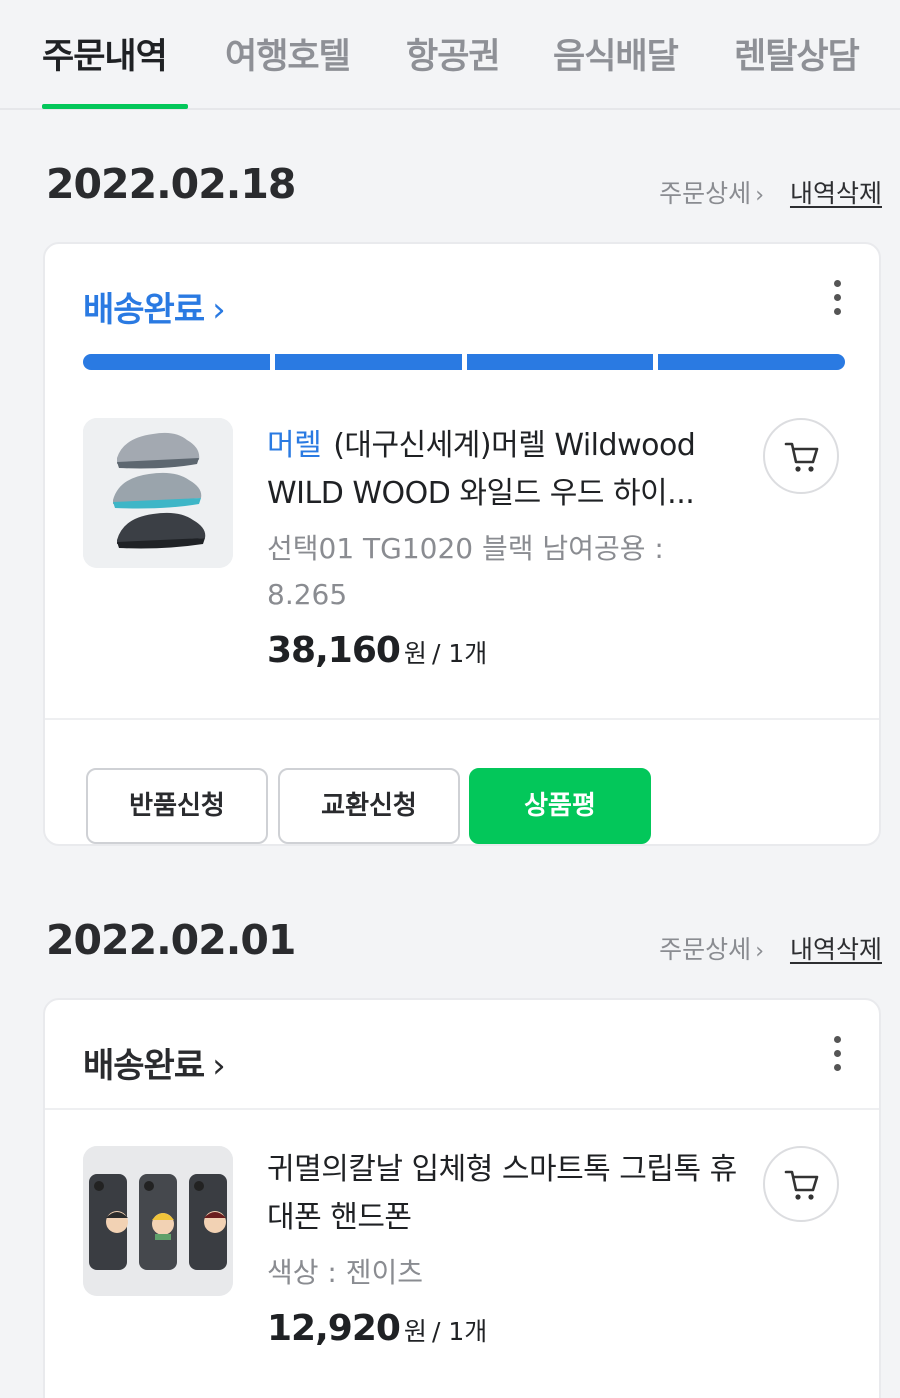  What do you see at coordinates (464, 362) in the screenshot?
I see `delivery-progress-bar` at bounding box center [464, 362].